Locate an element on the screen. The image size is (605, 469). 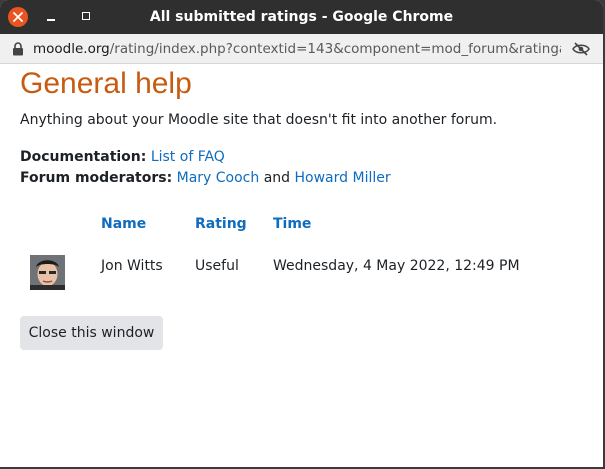
column-header-name: Name is located at coordinates (123, 224).